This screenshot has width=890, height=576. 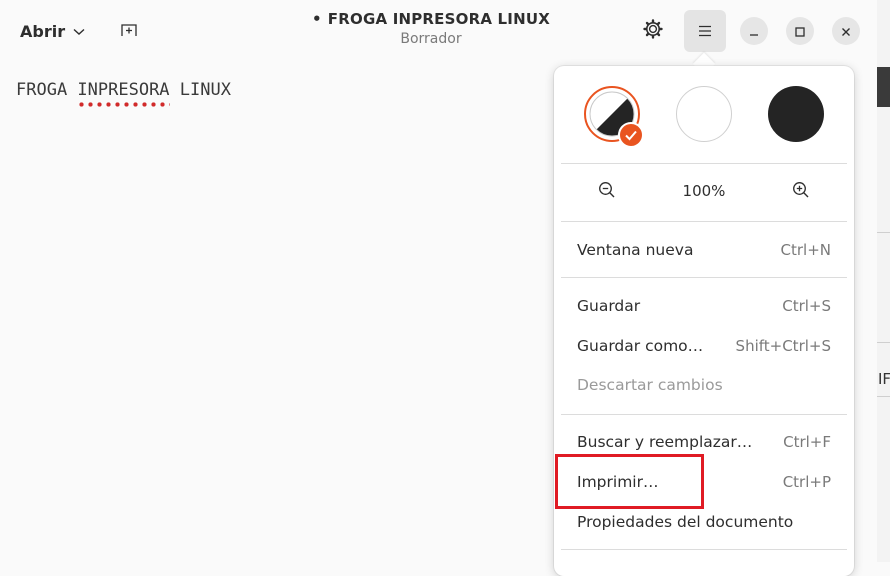 I want to click on hamburger-menu-icon, so click(x=705, y=31).